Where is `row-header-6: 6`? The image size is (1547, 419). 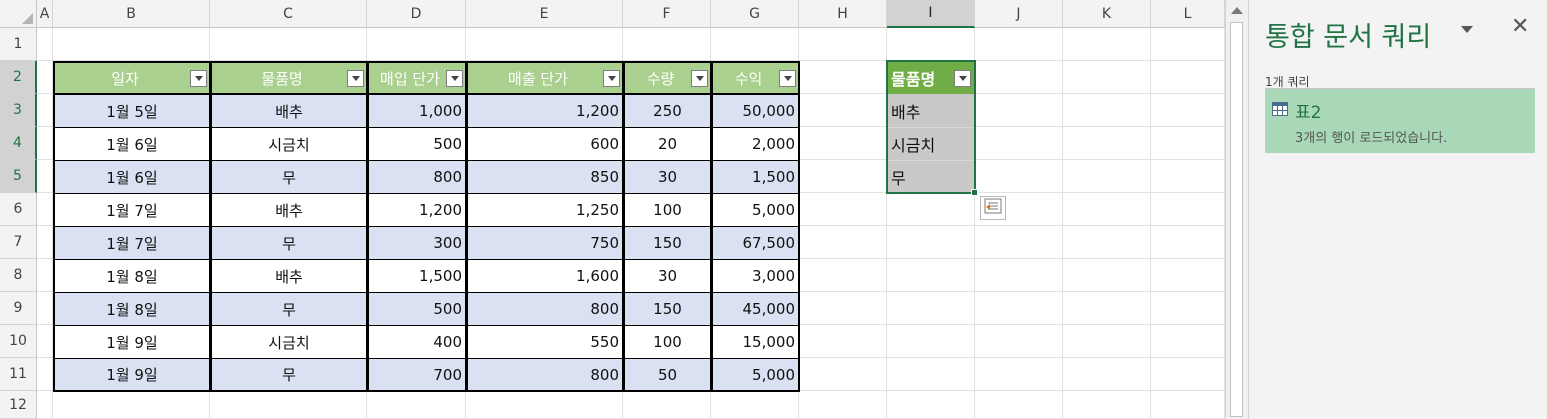 row-header-6: 6 is located at coordinates (18, 209).